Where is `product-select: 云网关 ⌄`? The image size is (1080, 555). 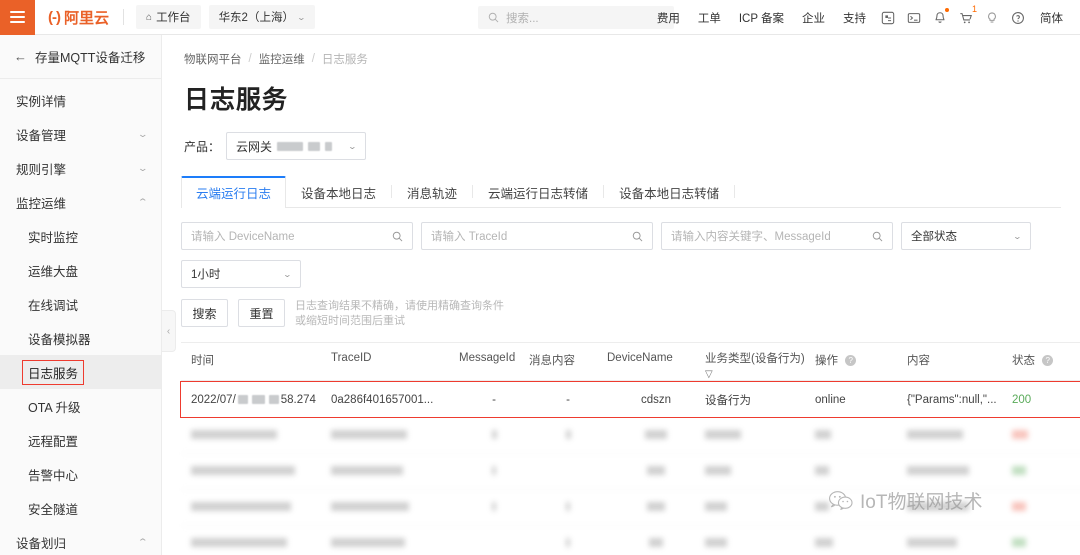
product-select: 云网关 ⌄ is located at coordinates (296, 146).